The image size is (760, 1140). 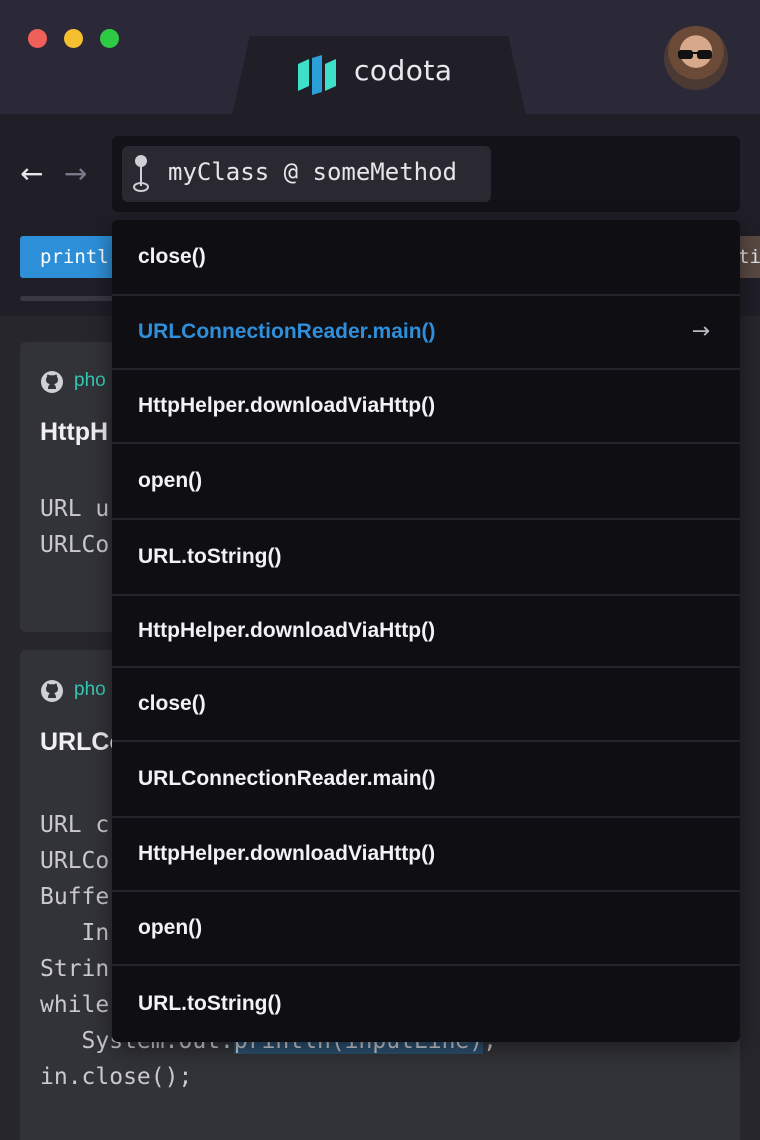 I want to click on user-avatar, so click(x=696, y=58).